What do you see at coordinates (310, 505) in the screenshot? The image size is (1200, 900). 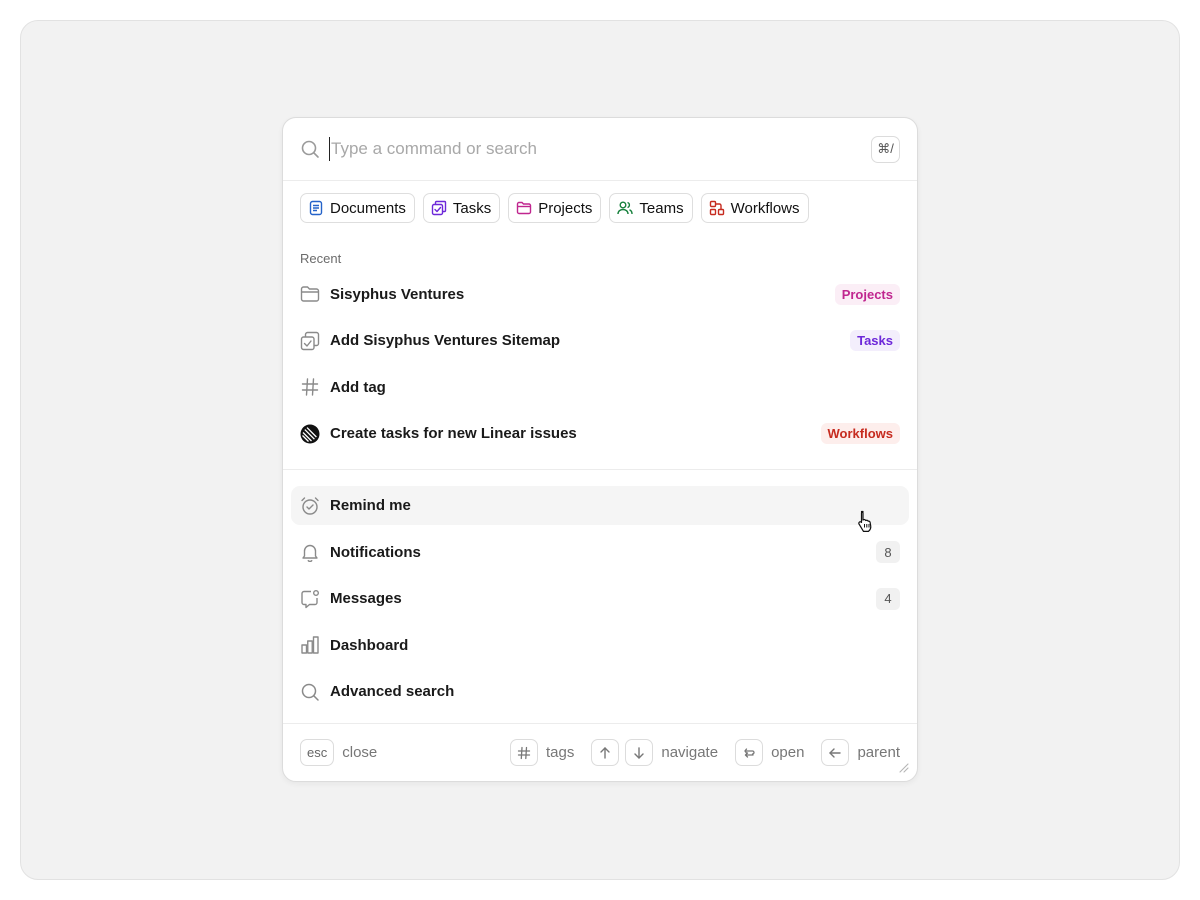 I see `alarm-clock-icon` at bounding box center [310, 505].